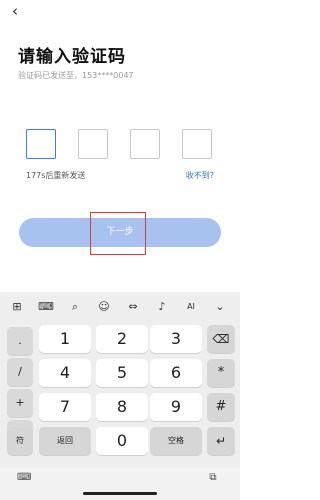 The width and height of the screenshot is (320, 500). Describe the element at coordinates (24, 478) in the screenshot. I see `keyboard-switch-icon: ⌨` at that location.